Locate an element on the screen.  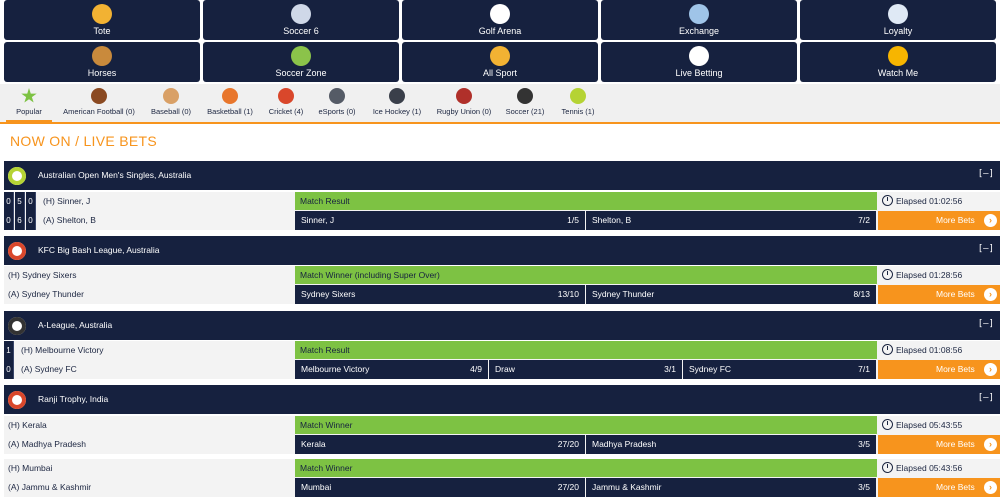
basketball-icon is located at coordinates (230, 96).